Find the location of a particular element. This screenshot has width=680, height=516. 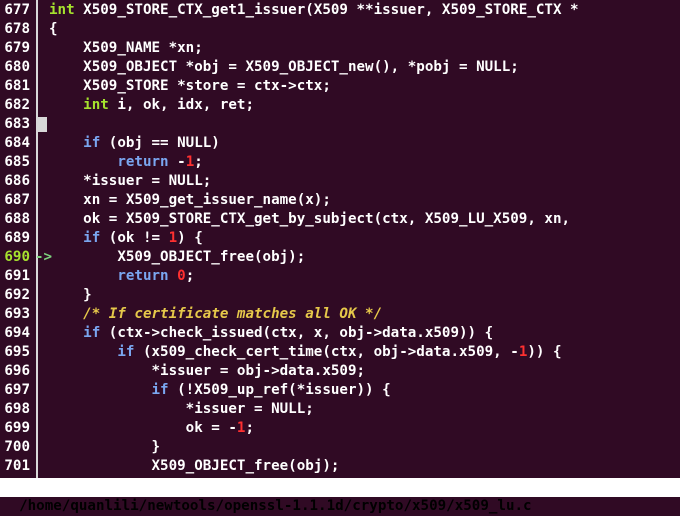

line-number: 681 is located at coordinates (17, 86).